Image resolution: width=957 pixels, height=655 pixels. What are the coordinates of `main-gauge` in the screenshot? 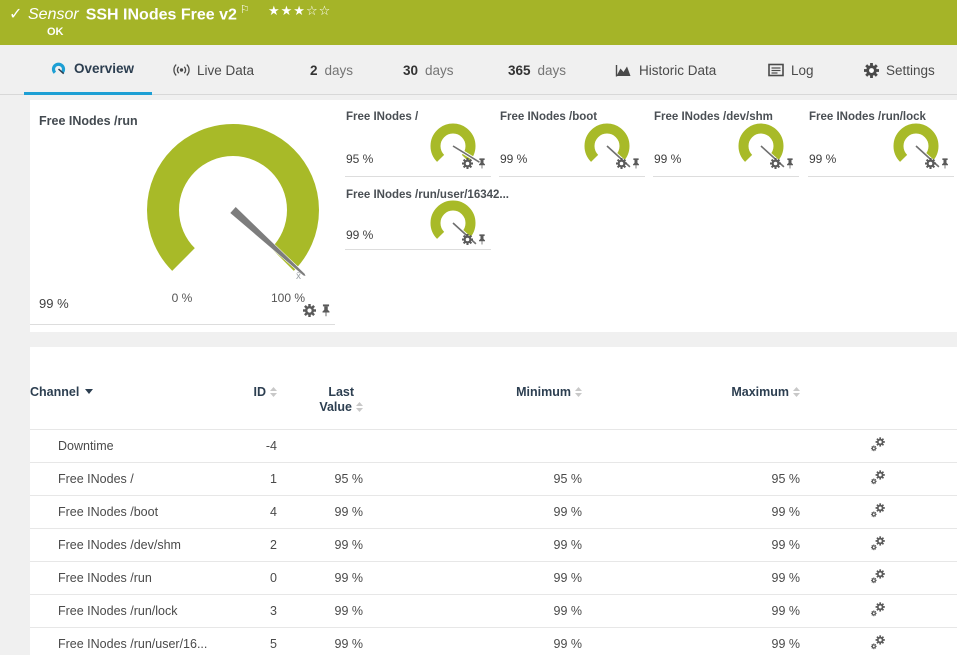 It's located at (233, 201).